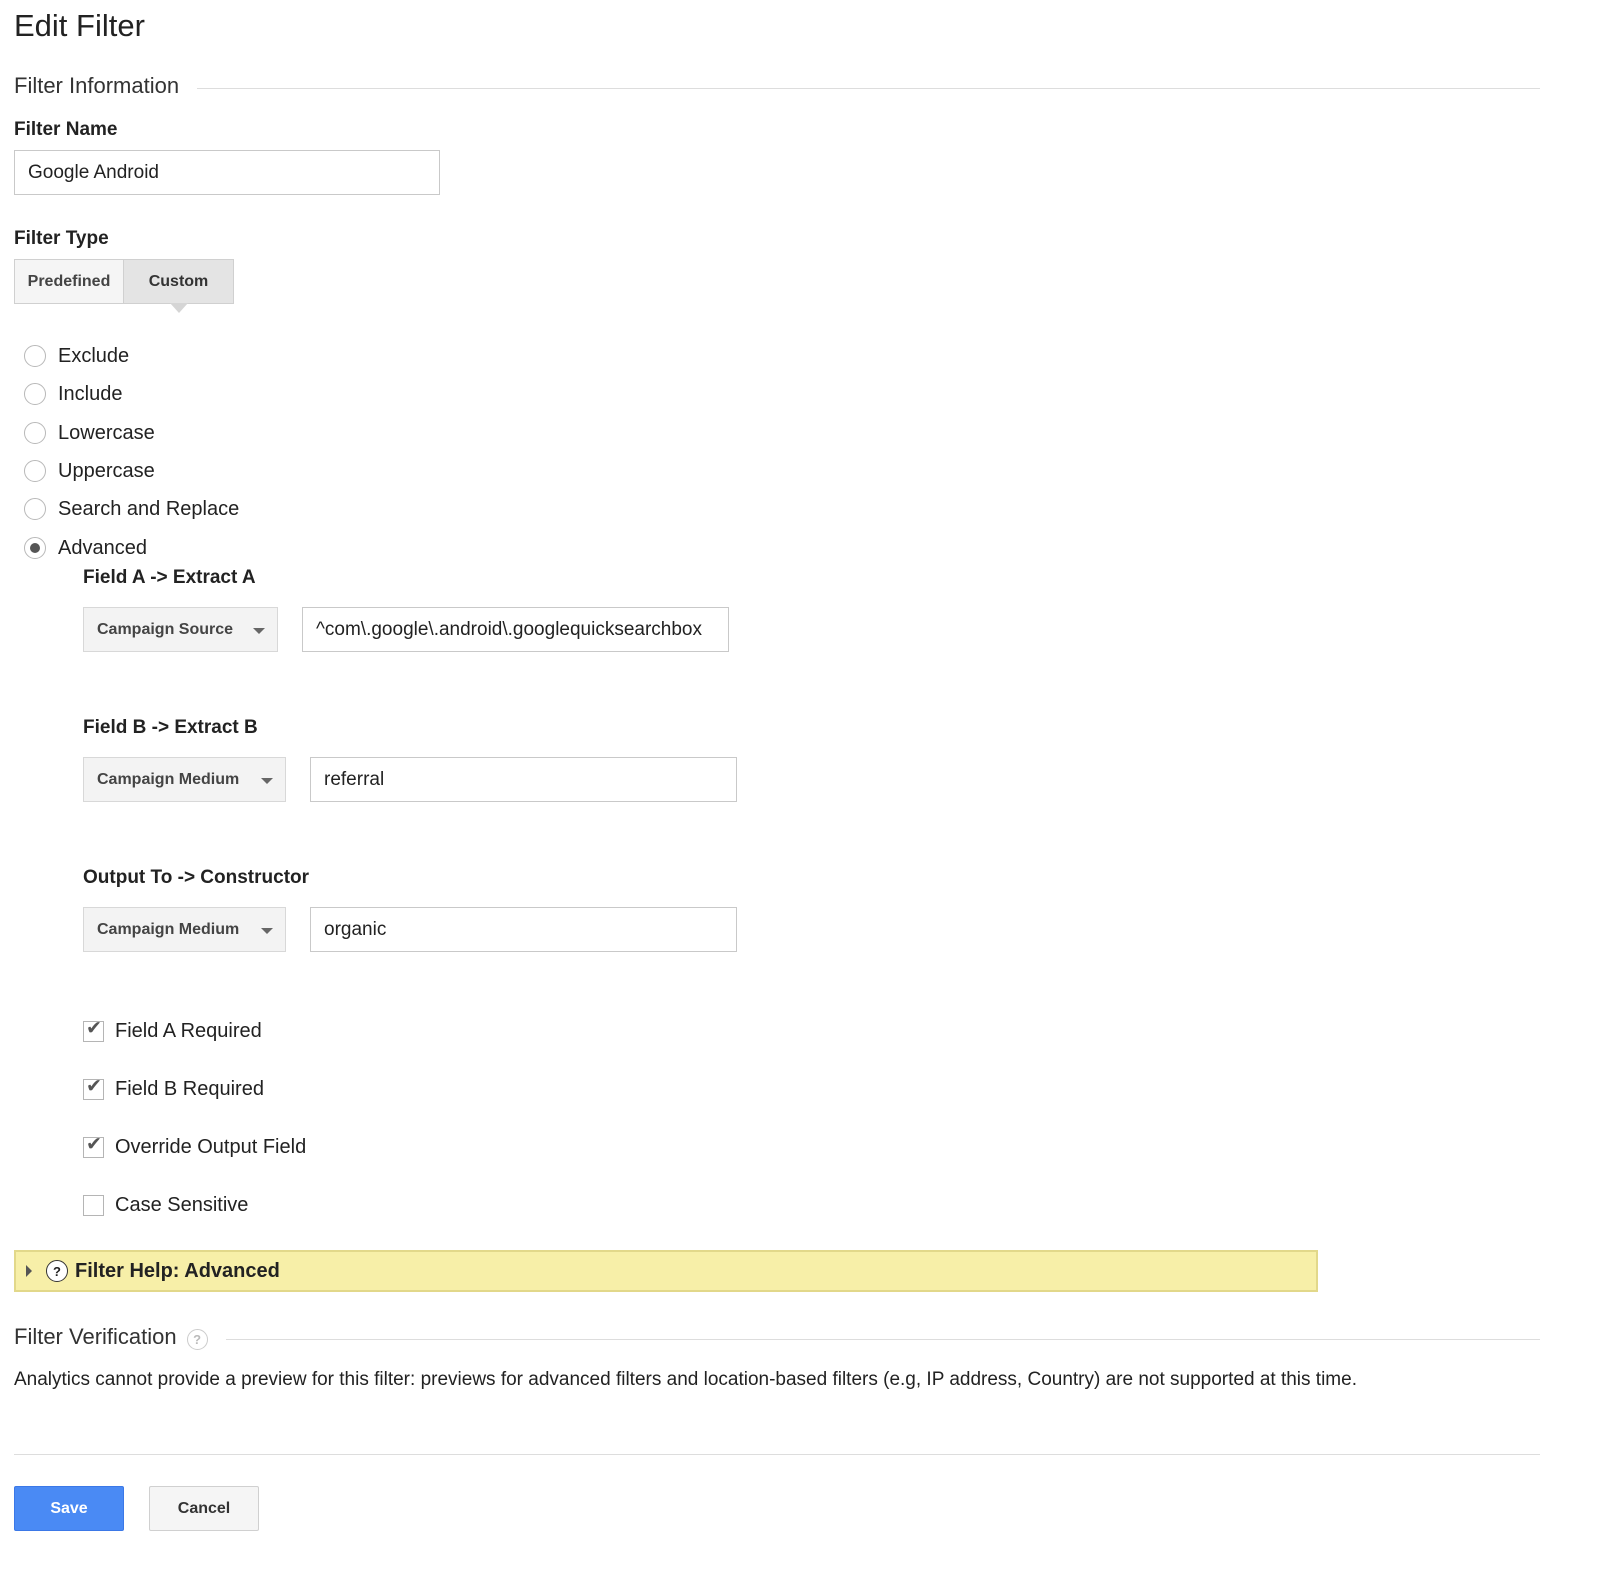 This screenshot has width=1600, height=1577. I want to click on cancel-button: Cancel, so click(204, 1508).